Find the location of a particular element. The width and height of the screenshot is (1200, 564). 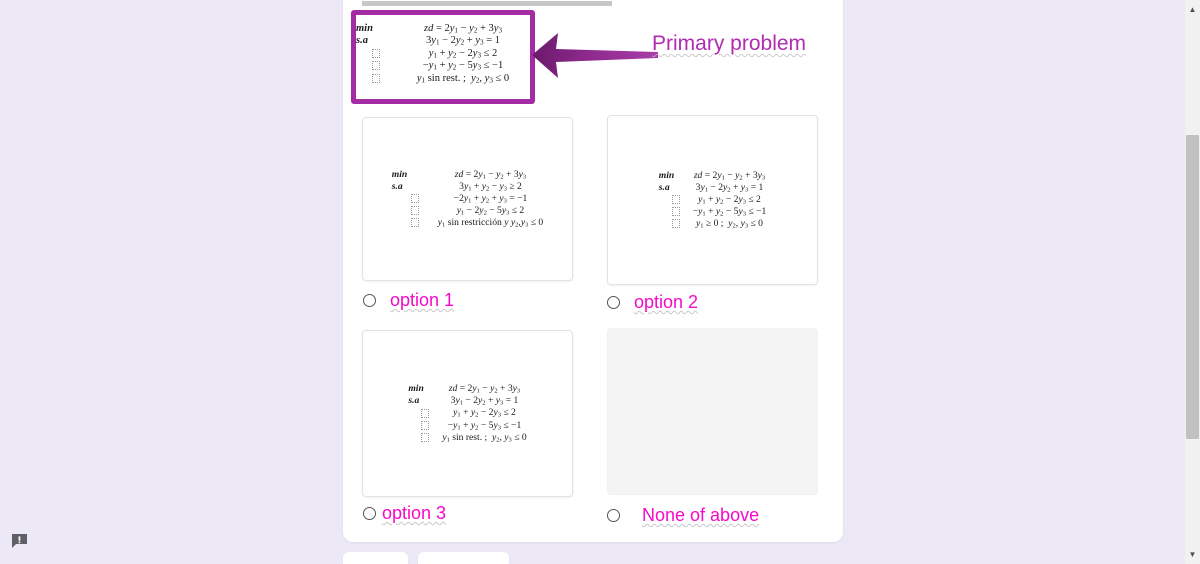

formula-row-body: −2y1 + y2 + y3 = −1 is located at coordinates (490, 198).